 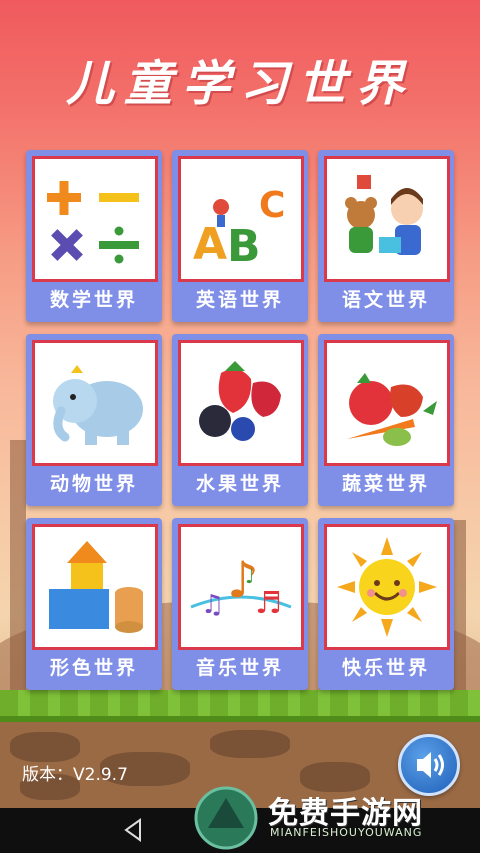 I want to click on kids-reading-icon, so click(x=387, y=219).